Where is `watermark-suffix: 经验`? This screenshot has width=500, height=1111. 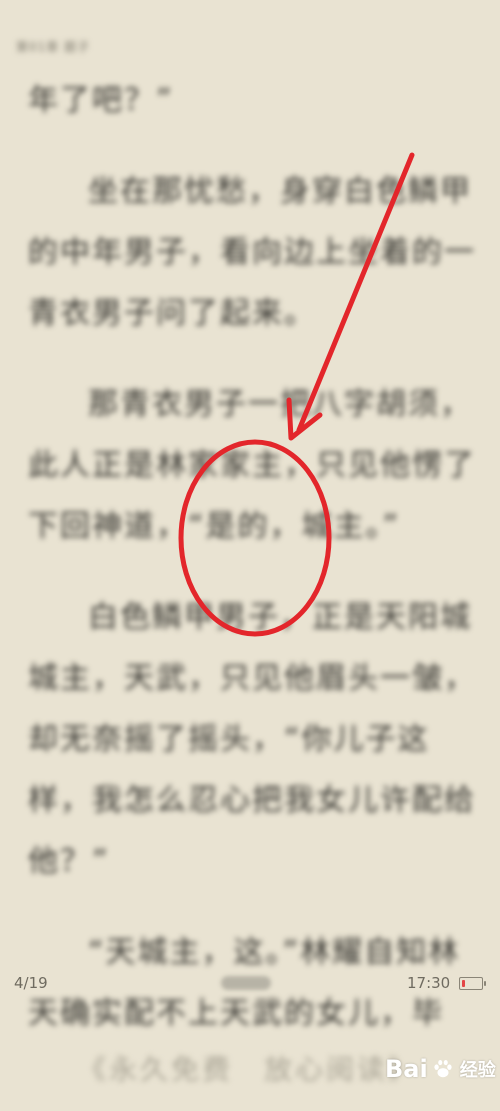 watermark-suffix: 经验 is located at coordinates (477, 1070).